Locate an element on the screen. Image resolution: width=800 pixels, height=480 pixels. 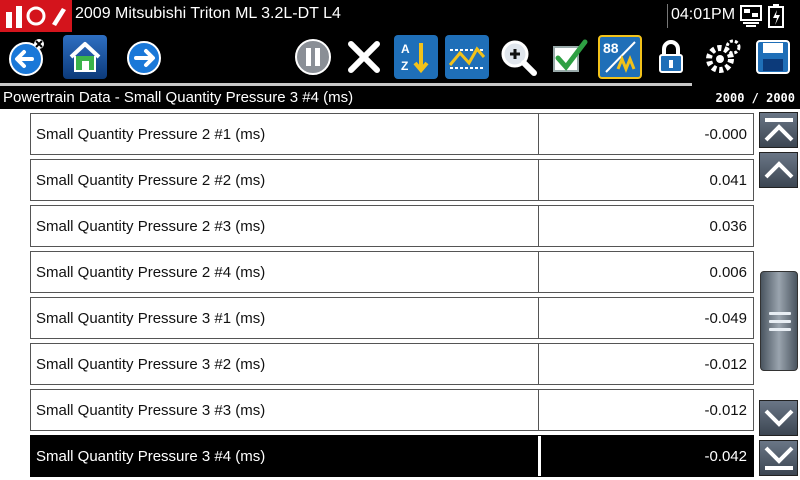
parameter-name: Small Quantity Pressure 3 #4 (ms) is located at coordinates (151, 456).